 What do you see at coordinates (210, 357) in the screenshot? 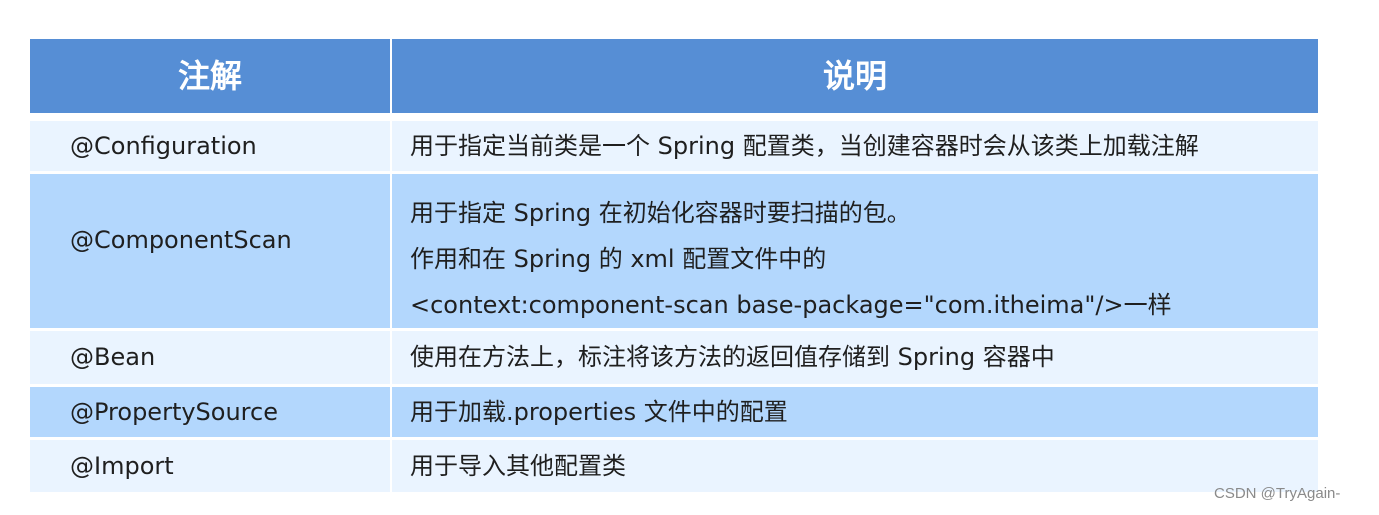
I see `annotation-cell: @Bean` at bounding box center [210, 357].